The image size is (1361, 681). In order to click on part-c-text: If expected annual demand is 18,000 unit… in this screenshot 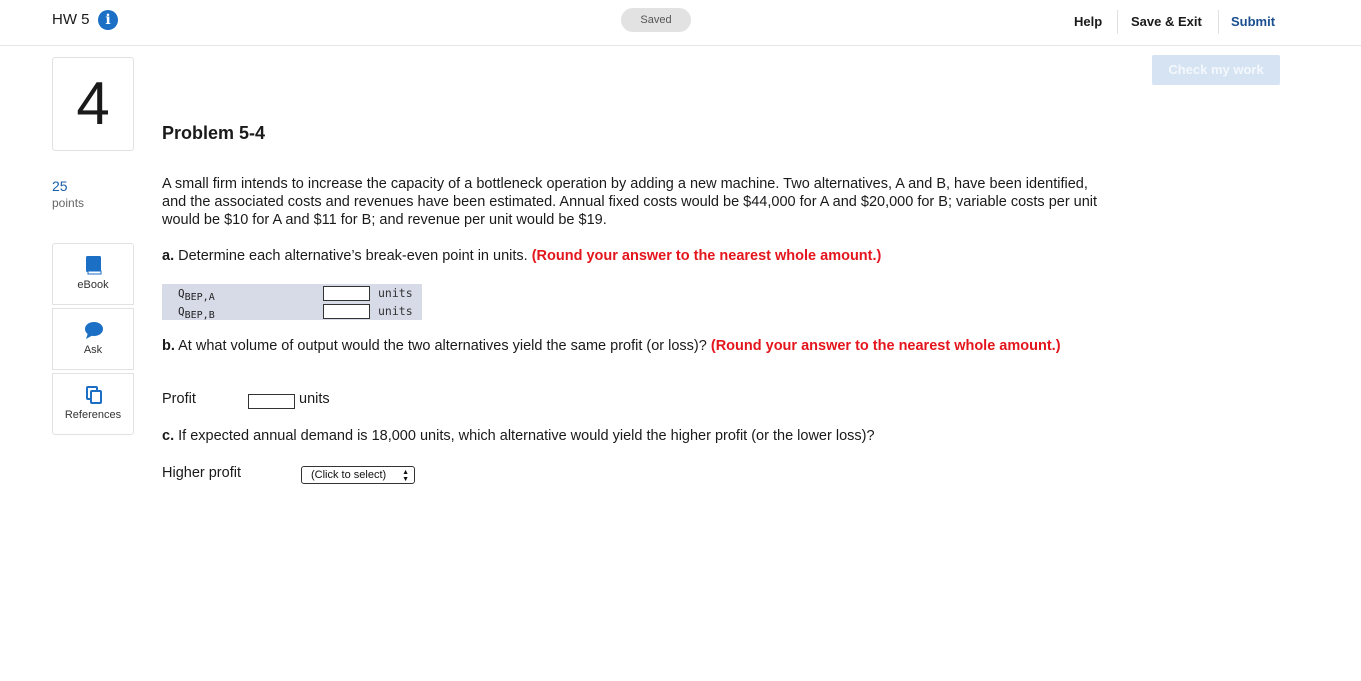, I will do `click(526, 436)`.